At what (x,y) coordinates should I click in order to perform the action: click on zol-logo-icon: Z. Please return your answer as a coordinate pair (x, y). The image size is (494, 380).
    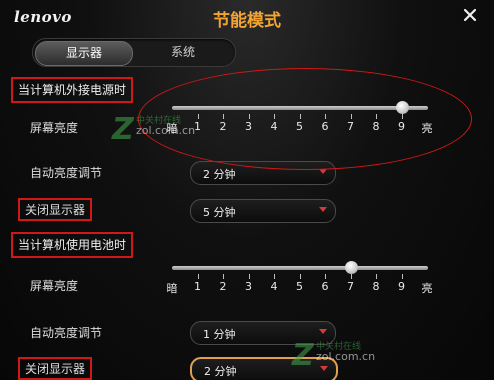
    Looking at the image, I should click on (123, 129).